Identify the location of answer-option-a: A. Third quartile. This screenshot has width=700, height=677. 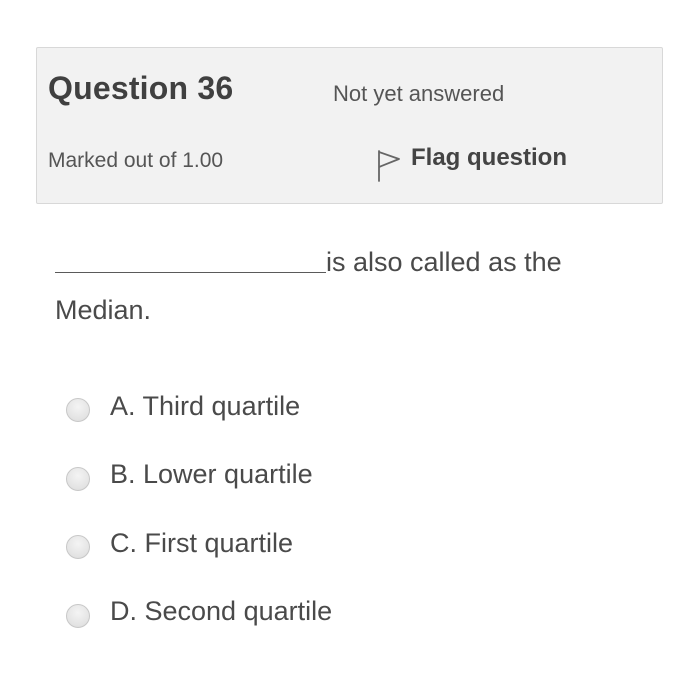
(199, 406).